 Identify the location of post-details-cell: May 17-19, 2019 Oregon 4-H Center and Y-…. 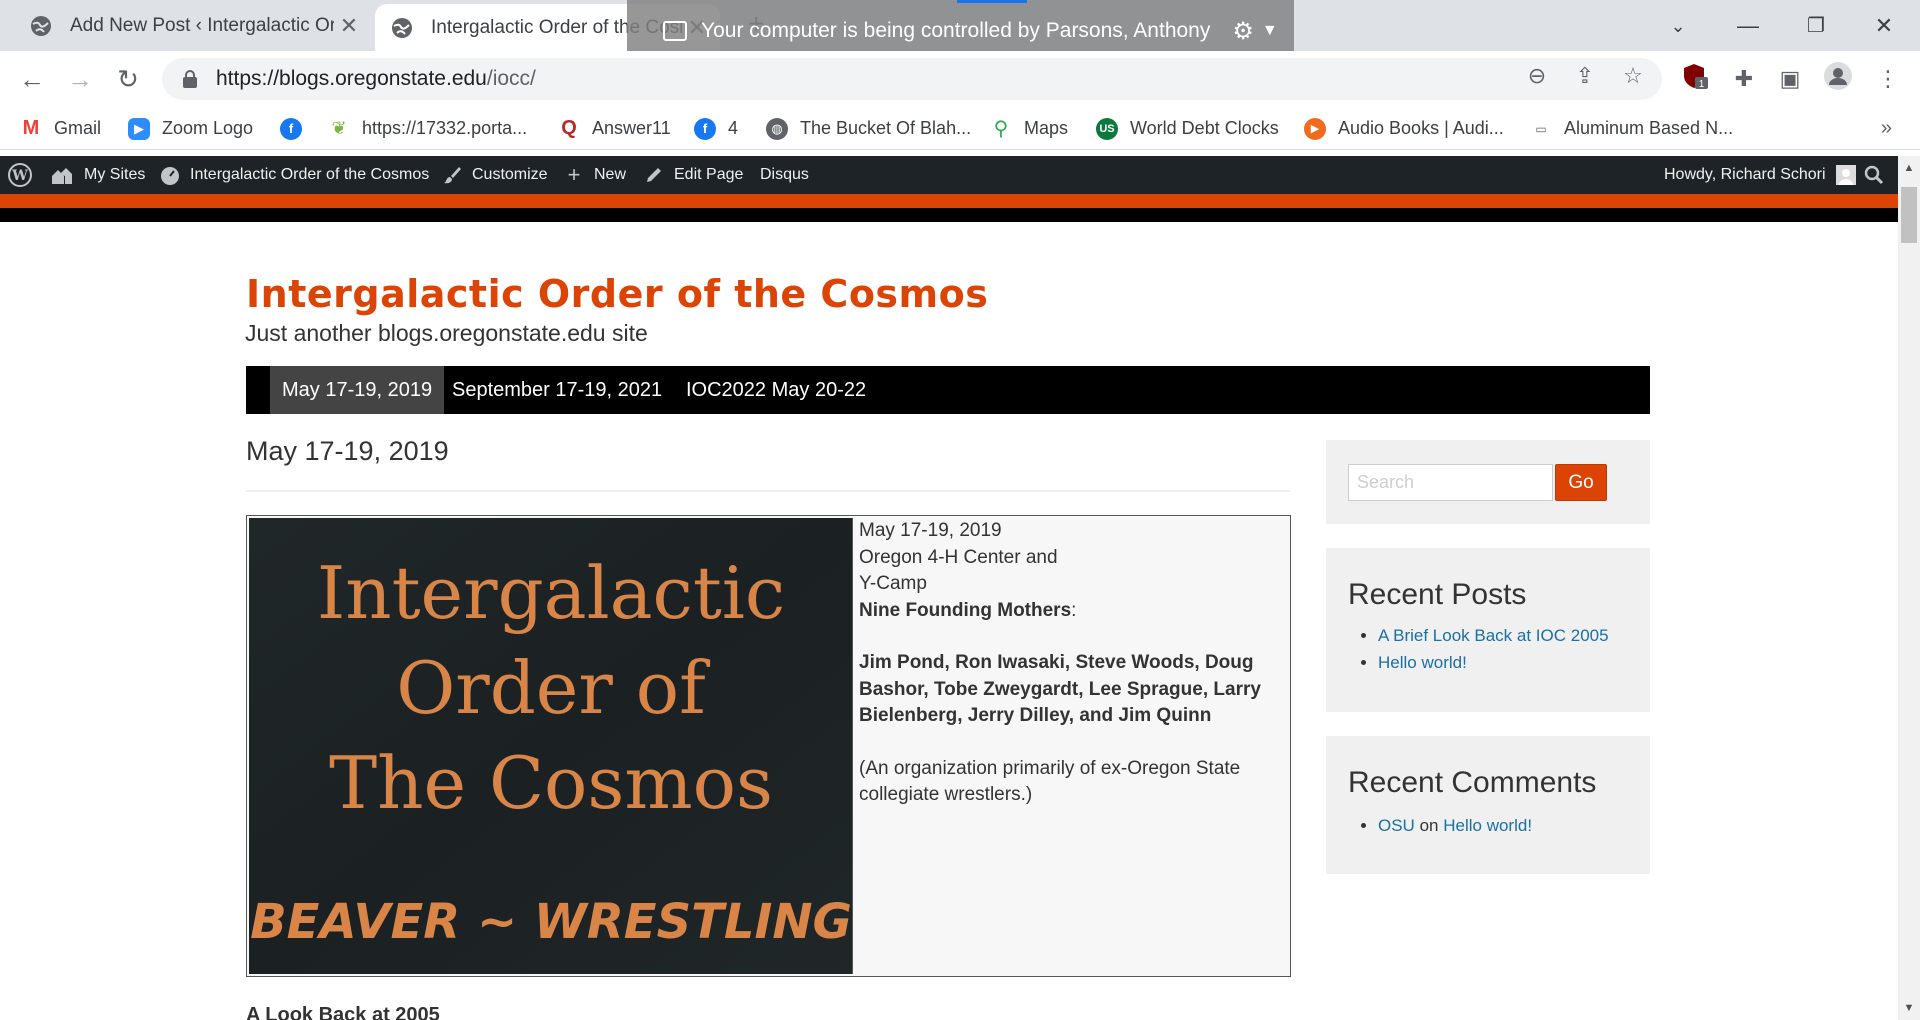
(1073, 746).